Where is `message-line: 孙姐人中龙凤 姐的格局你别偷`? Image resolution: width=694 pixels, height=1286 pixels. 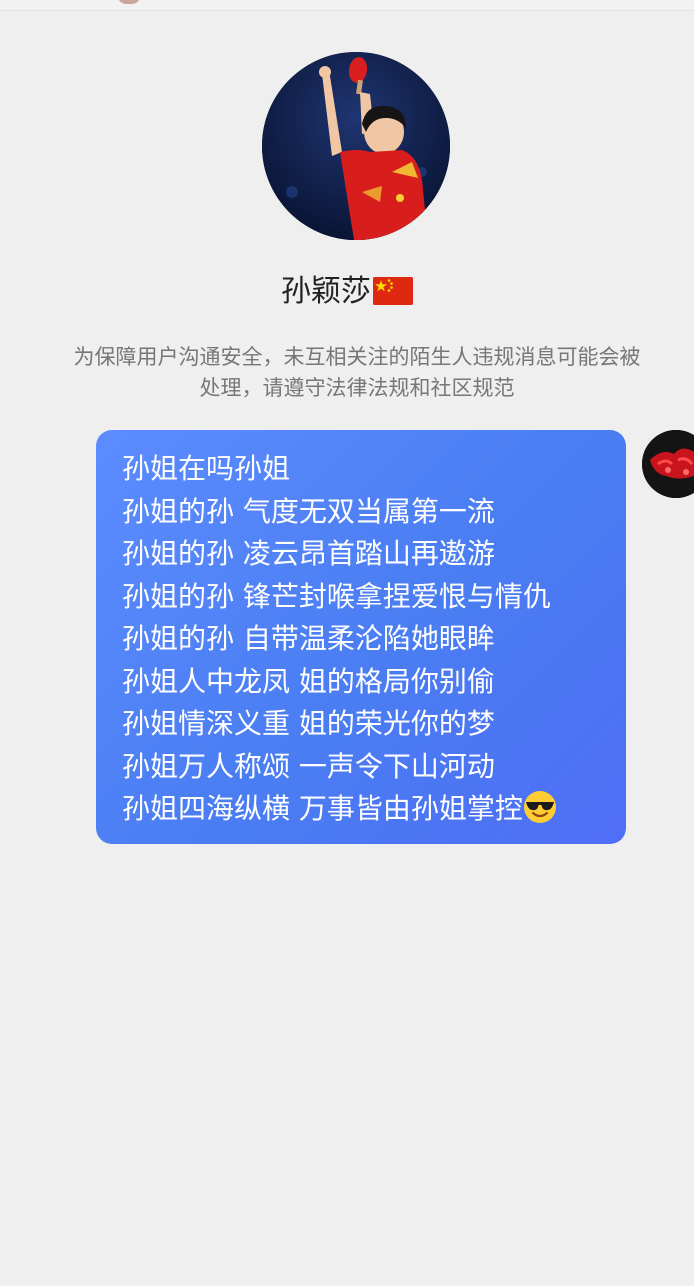 message-line: 孙姐人中龙凤 姐的格局你别偷 is located at coordinates (308, 681).